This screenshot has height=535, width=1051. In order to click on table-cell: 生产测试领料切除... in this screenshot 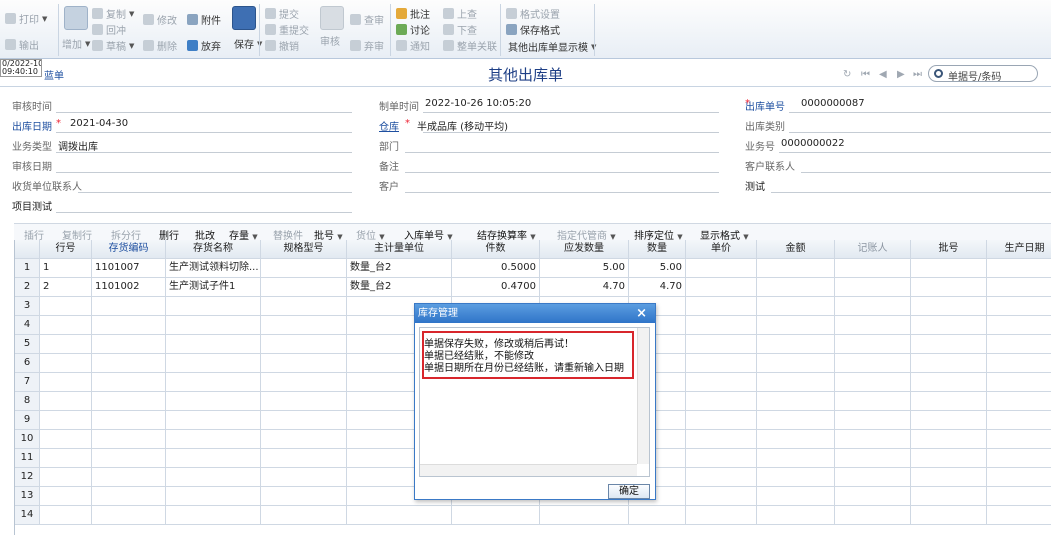, I will do `click(213, 268)`.